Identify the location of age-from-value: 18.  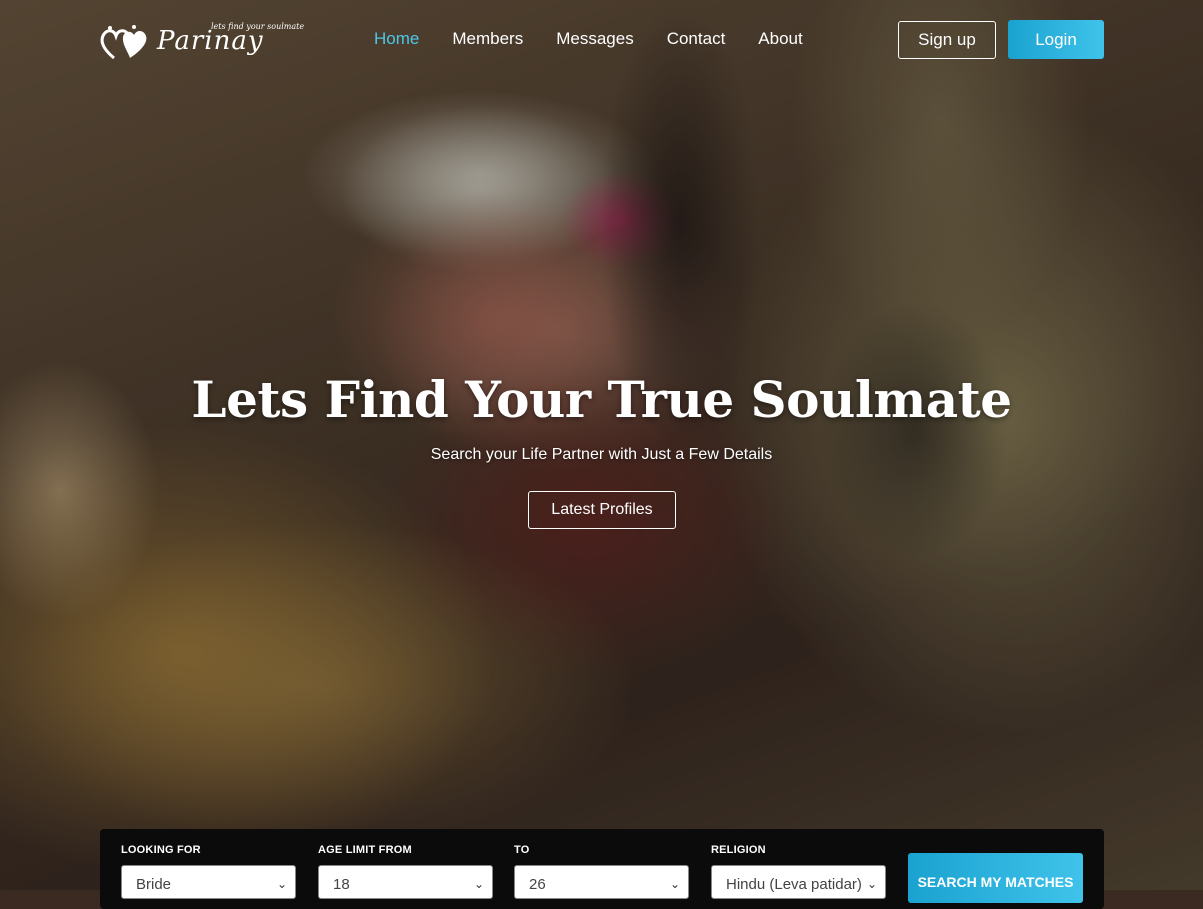
(341, 884).